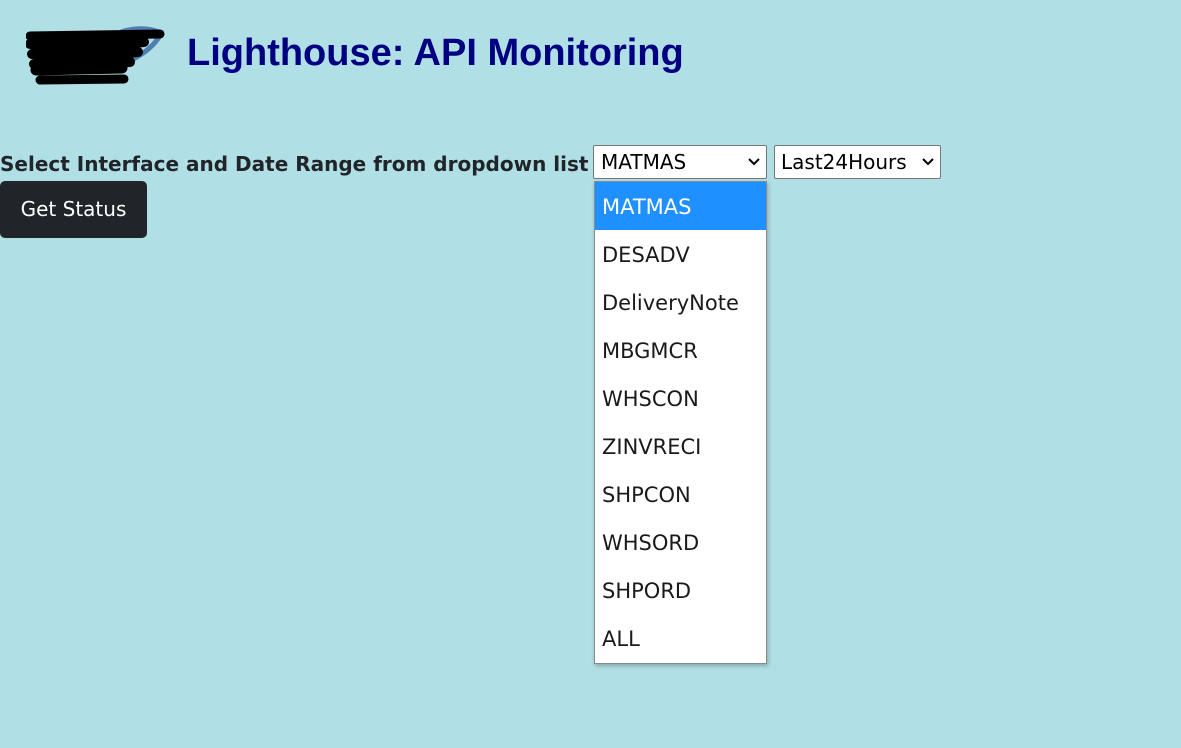 This screenshot has width=1181, height=748. Describe the element at coordinates (680, 446) in the screenshot. I see `dropdown-option-zinvreci: ZINVRECI` at that location.